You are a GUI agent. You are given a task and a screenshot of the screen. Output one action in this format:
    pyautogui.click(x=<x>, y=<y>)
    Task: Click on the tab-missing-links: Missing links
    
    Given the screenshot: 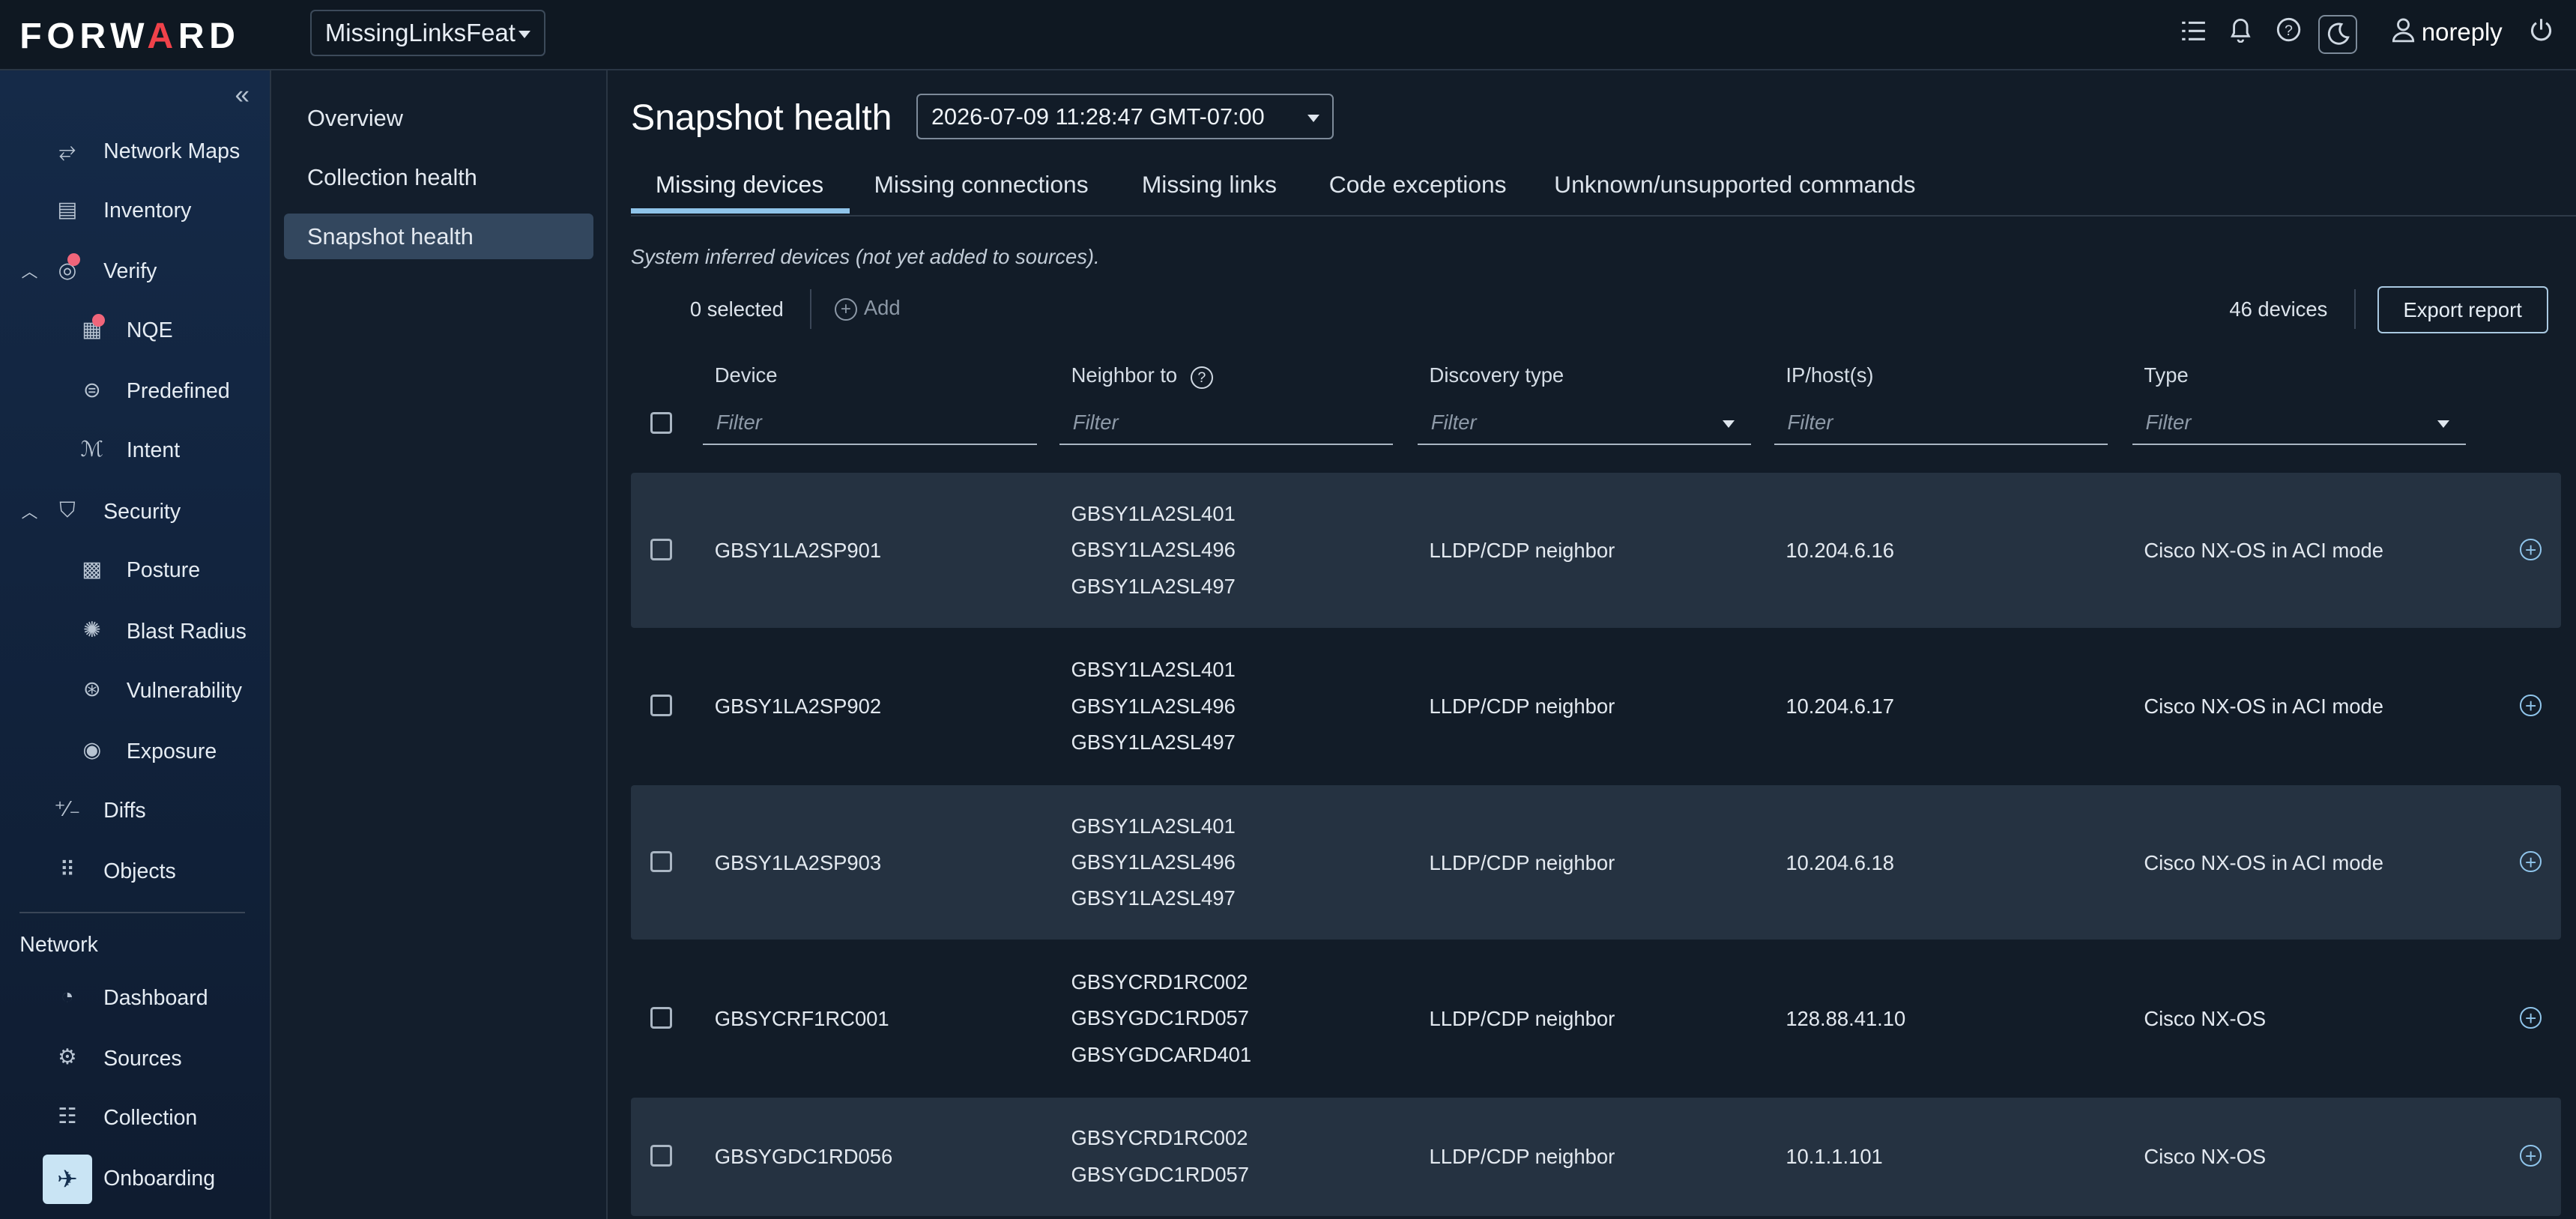 What is the action you would take?
    pyautogui.click(x=1209, y=185)
    